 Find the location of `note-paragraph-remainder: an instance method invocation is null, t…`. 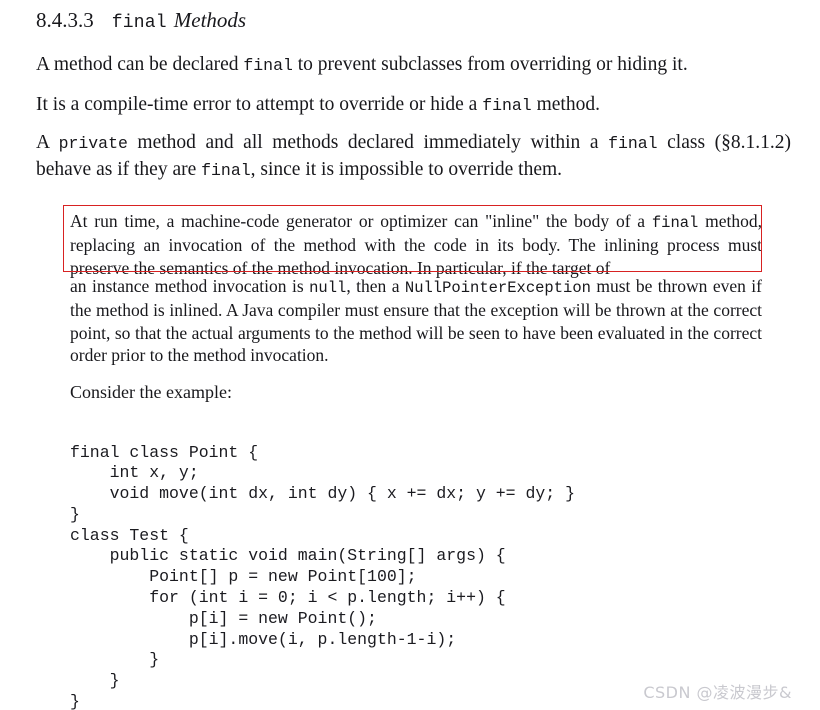

note-paragraph-remainder: an instance method invocation is null, t… is located at coordinates (416, 321).